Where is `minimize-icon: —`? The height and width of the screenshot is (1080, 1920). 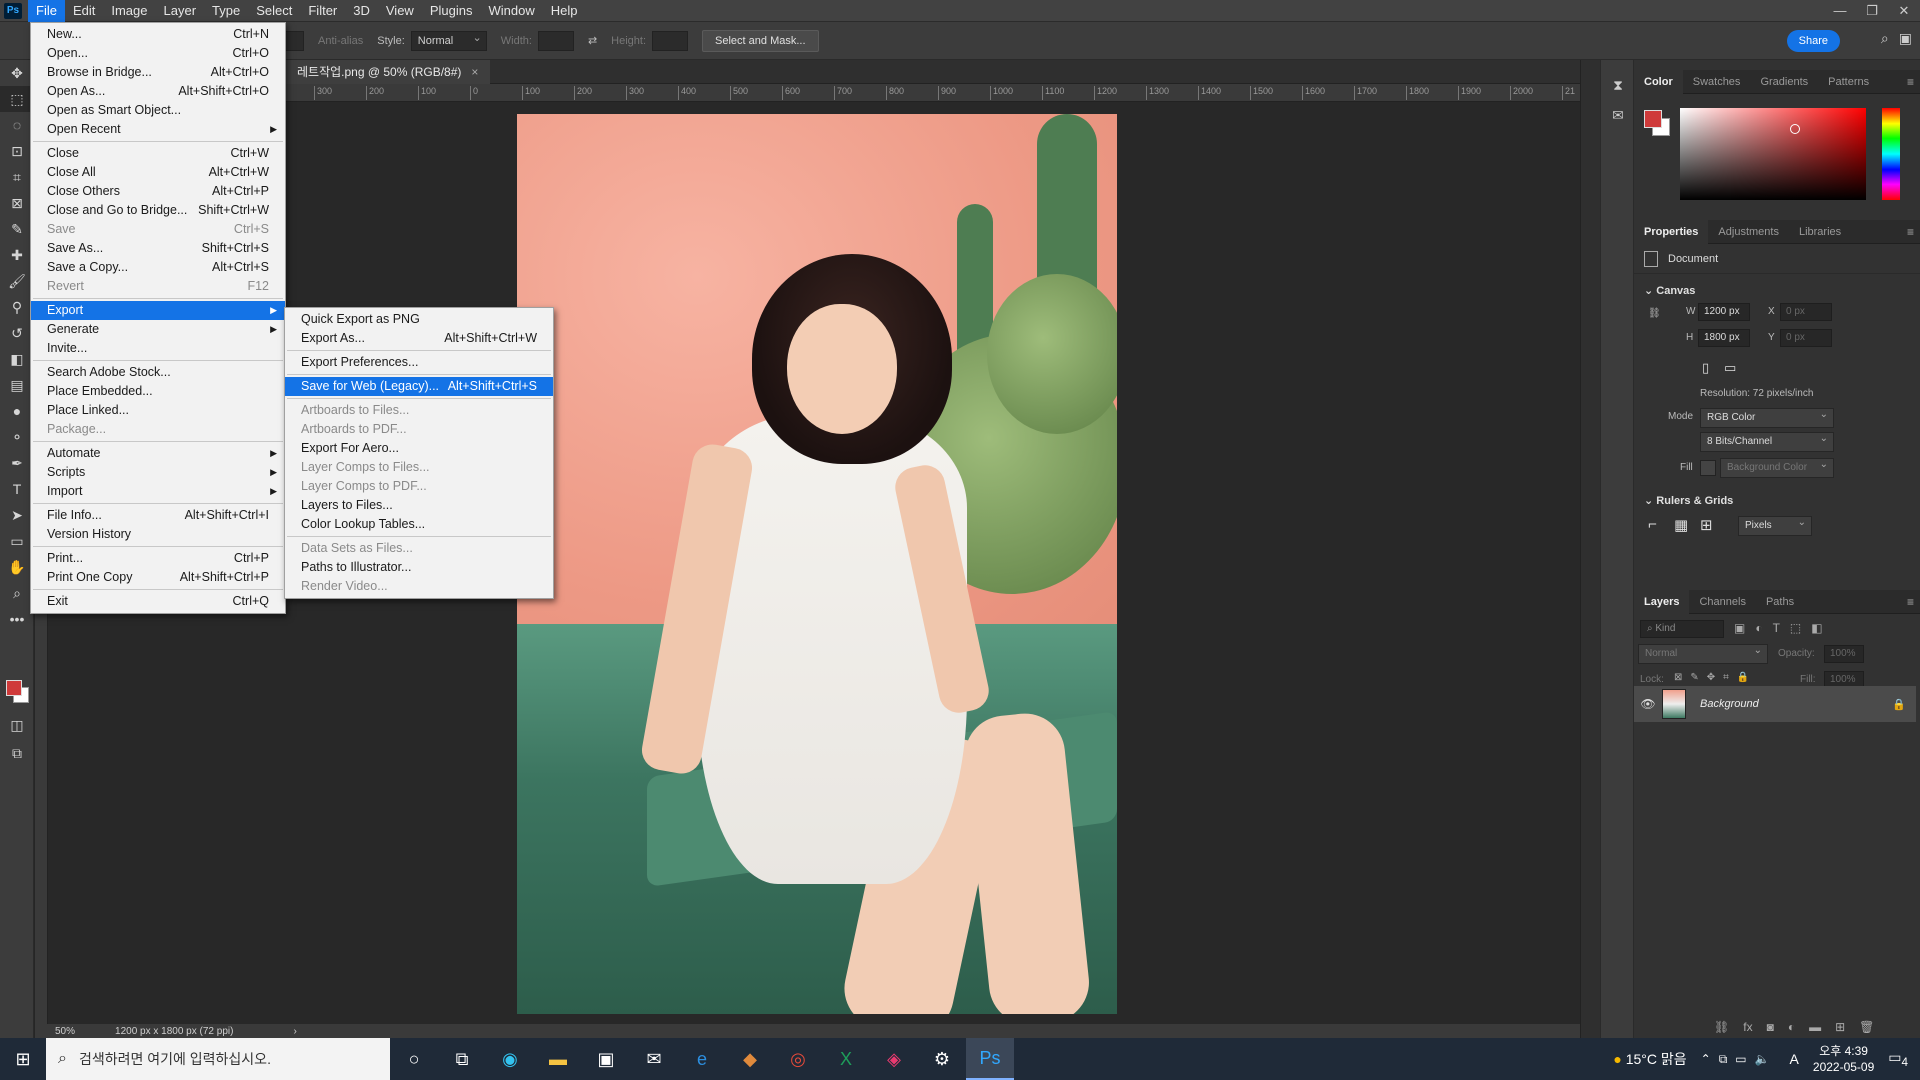
minimize-icon: — is located at coordinates (1840, 11).